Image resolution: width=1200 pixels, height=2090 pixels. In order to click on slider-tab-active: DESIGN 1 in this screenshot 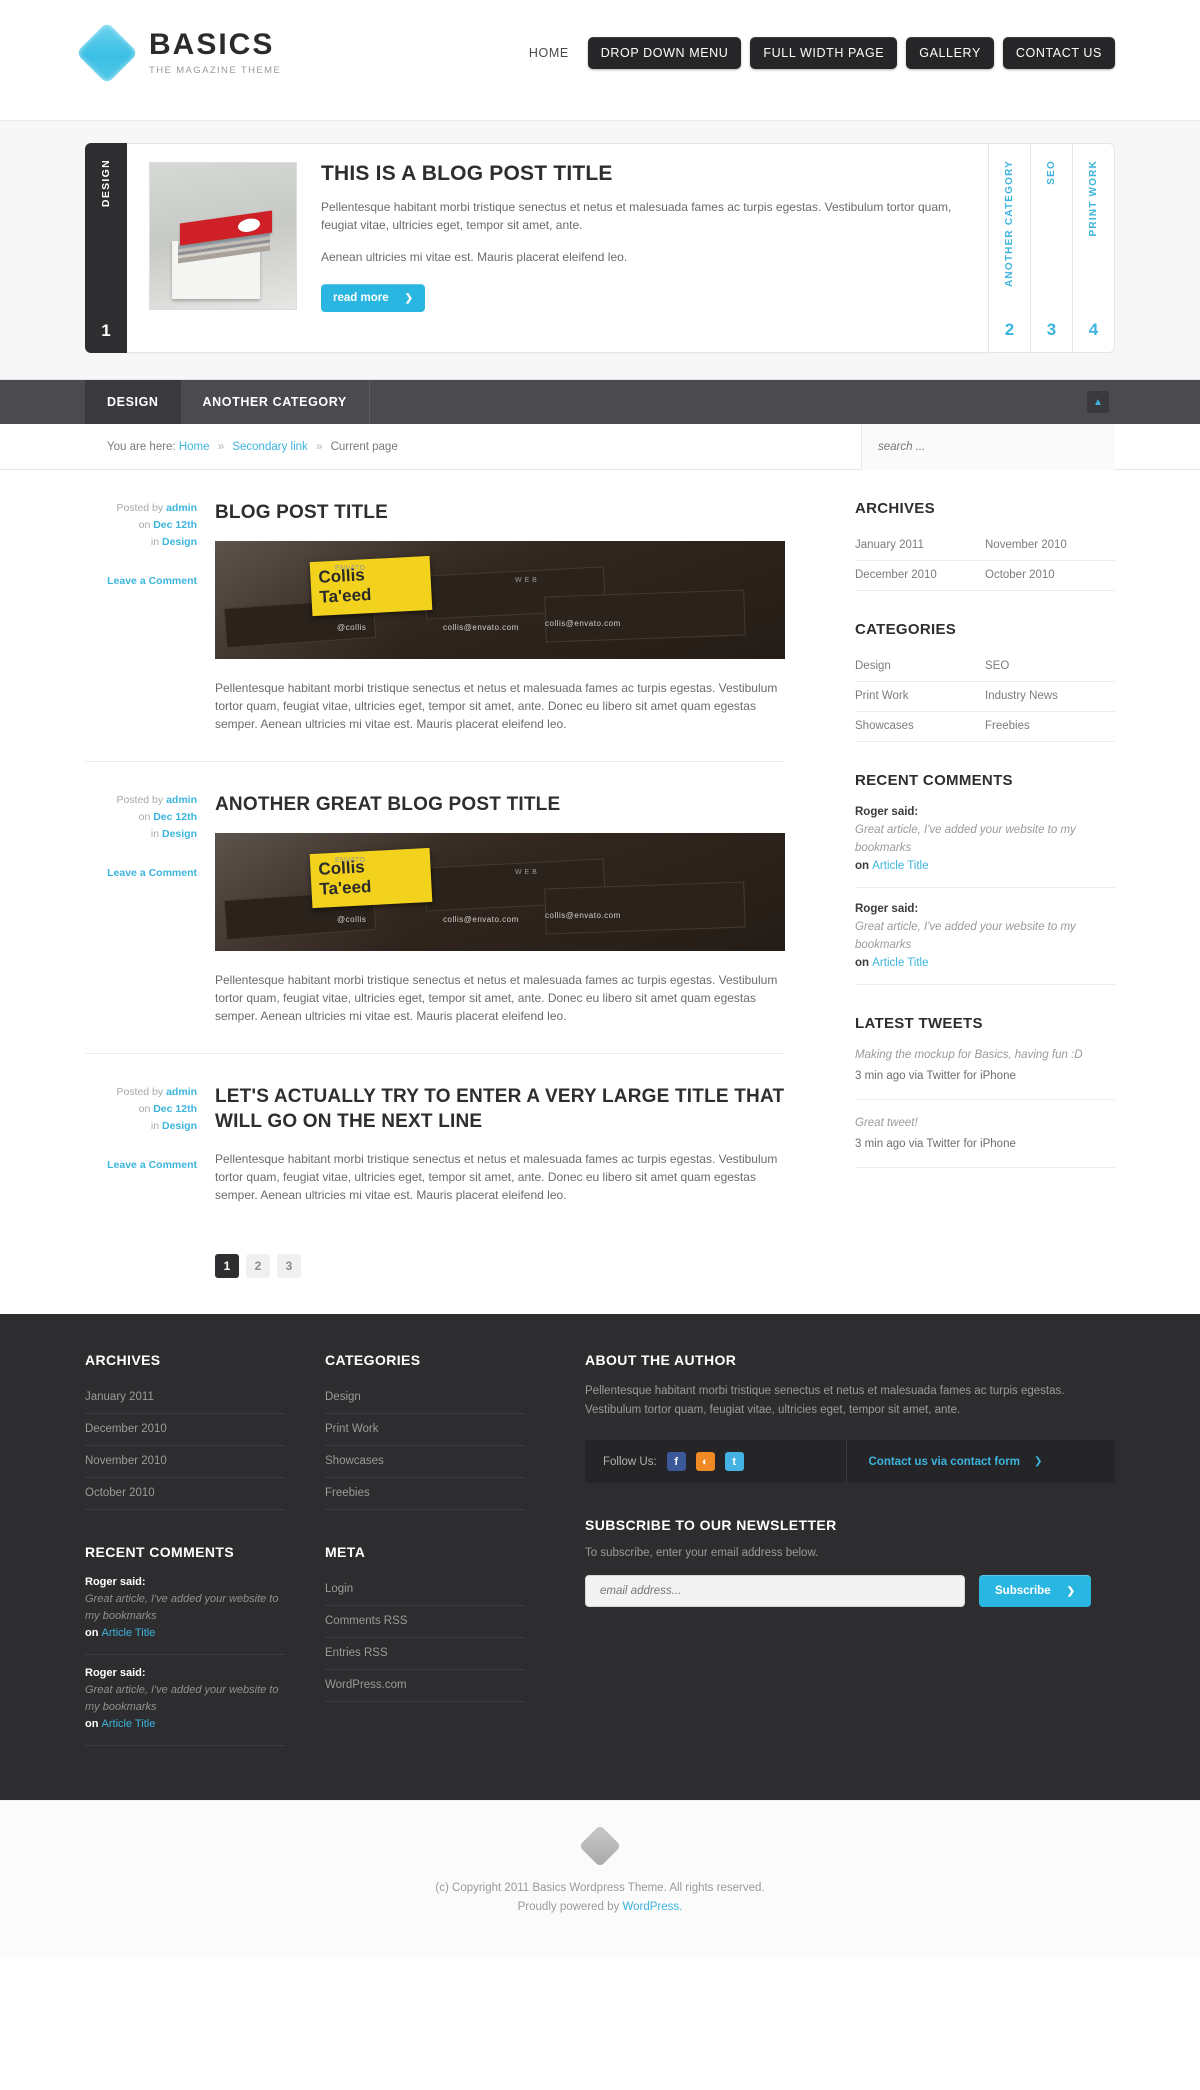, I will do `click(106, 248)`.